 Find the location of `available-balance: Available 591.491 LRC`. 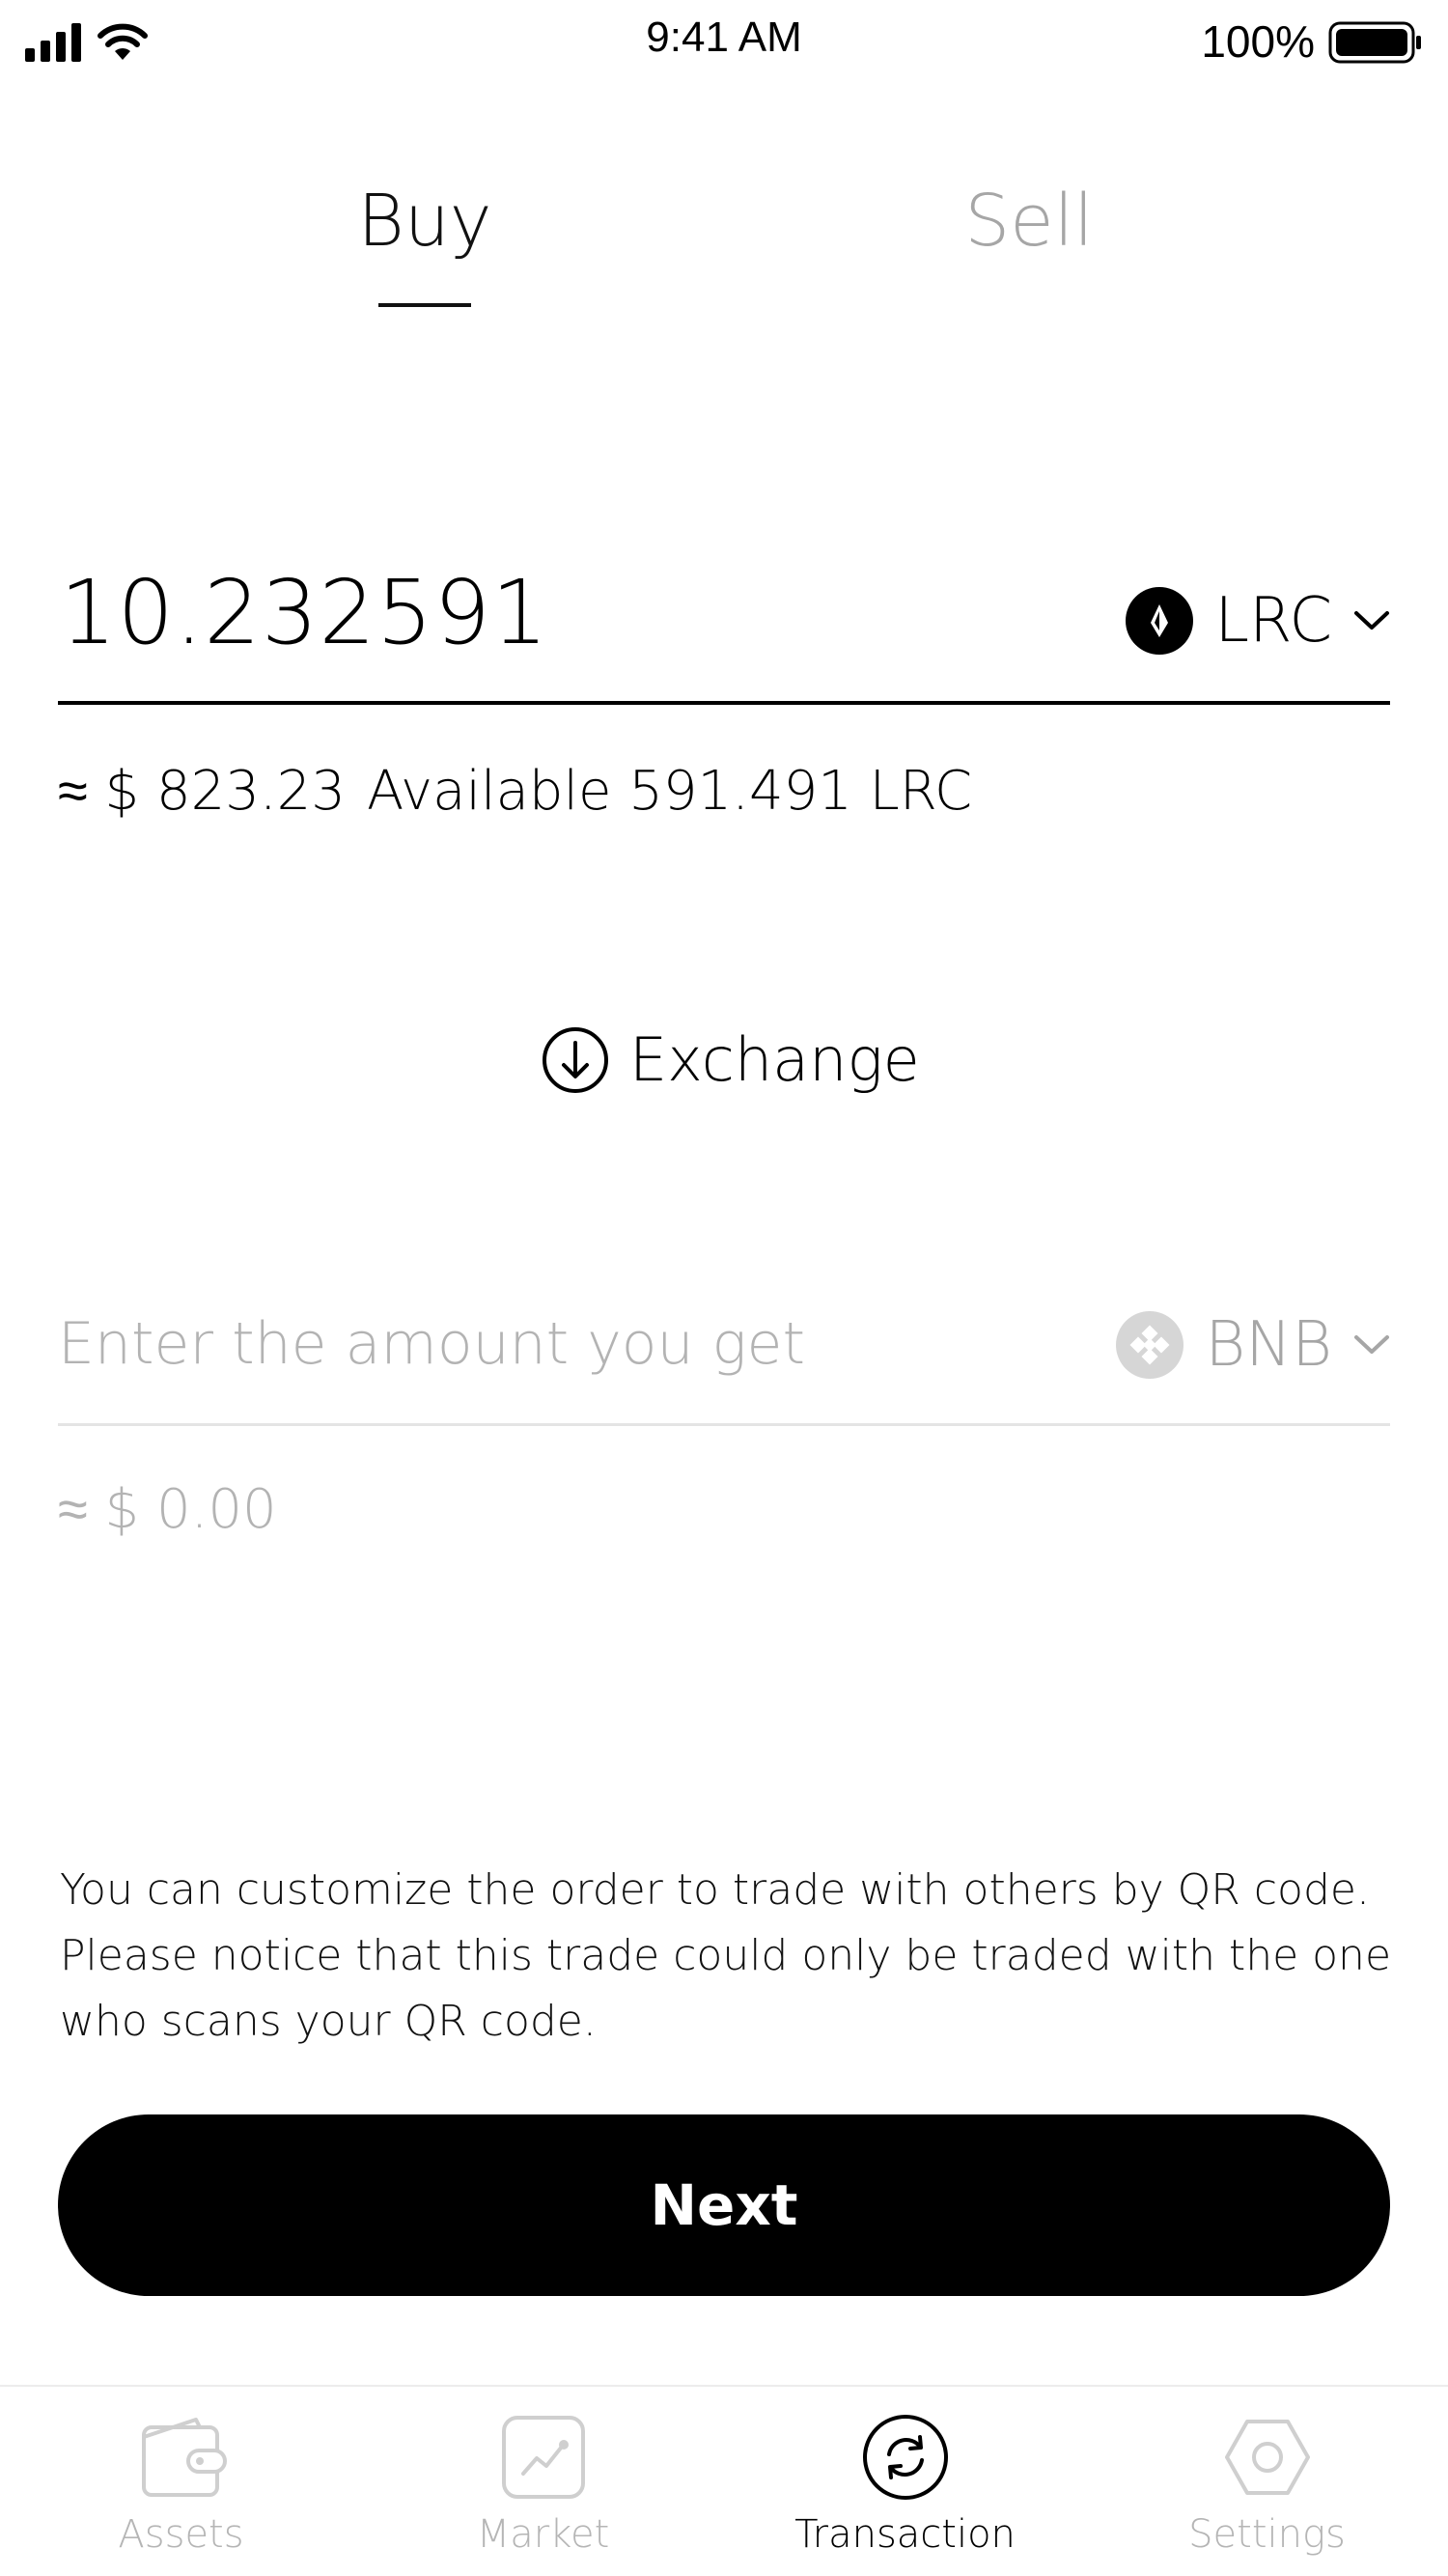

available-balance: Available 591.491 LRC is located at coordinates (670, 792).